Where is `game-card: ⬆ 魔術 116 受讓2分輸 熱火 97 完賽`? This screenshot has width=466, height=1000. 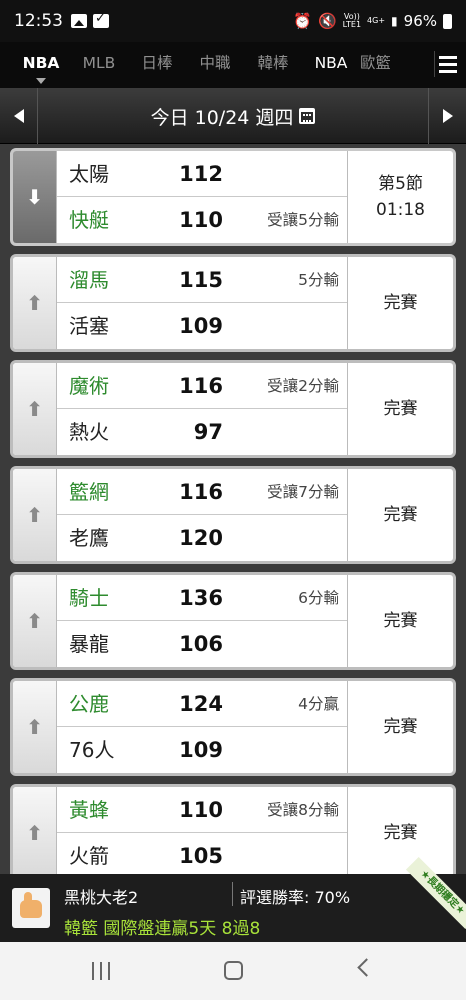 game-card: ⬆ 魔術 116 受讓2分輸 熱火 97 完賽 is located at coordinates (233, 409).